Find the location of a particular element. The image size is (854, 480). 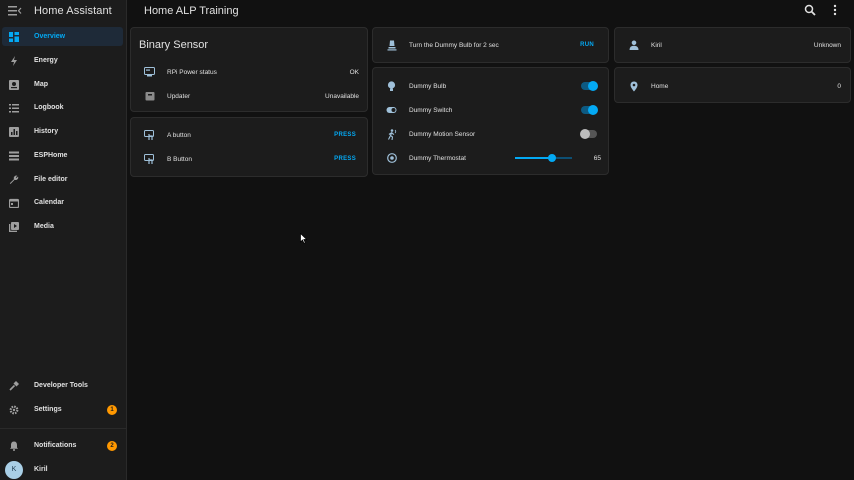

esphome-icon is located at coordinates (13, 155).